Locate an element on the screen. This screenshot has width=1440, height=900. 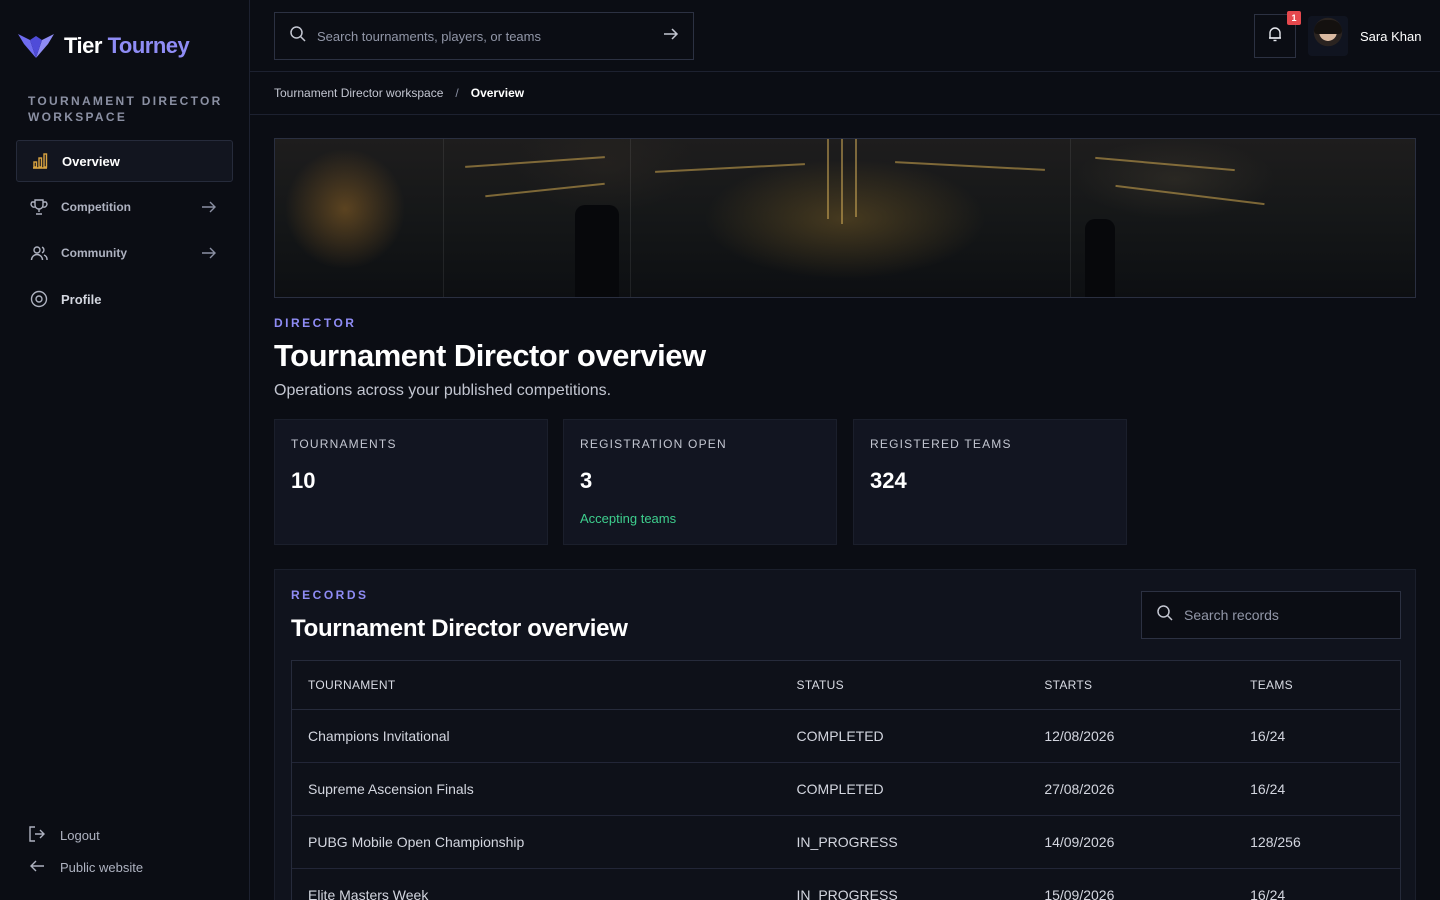
sidebar-item-label: Overview is located at coordinates (91, 161).